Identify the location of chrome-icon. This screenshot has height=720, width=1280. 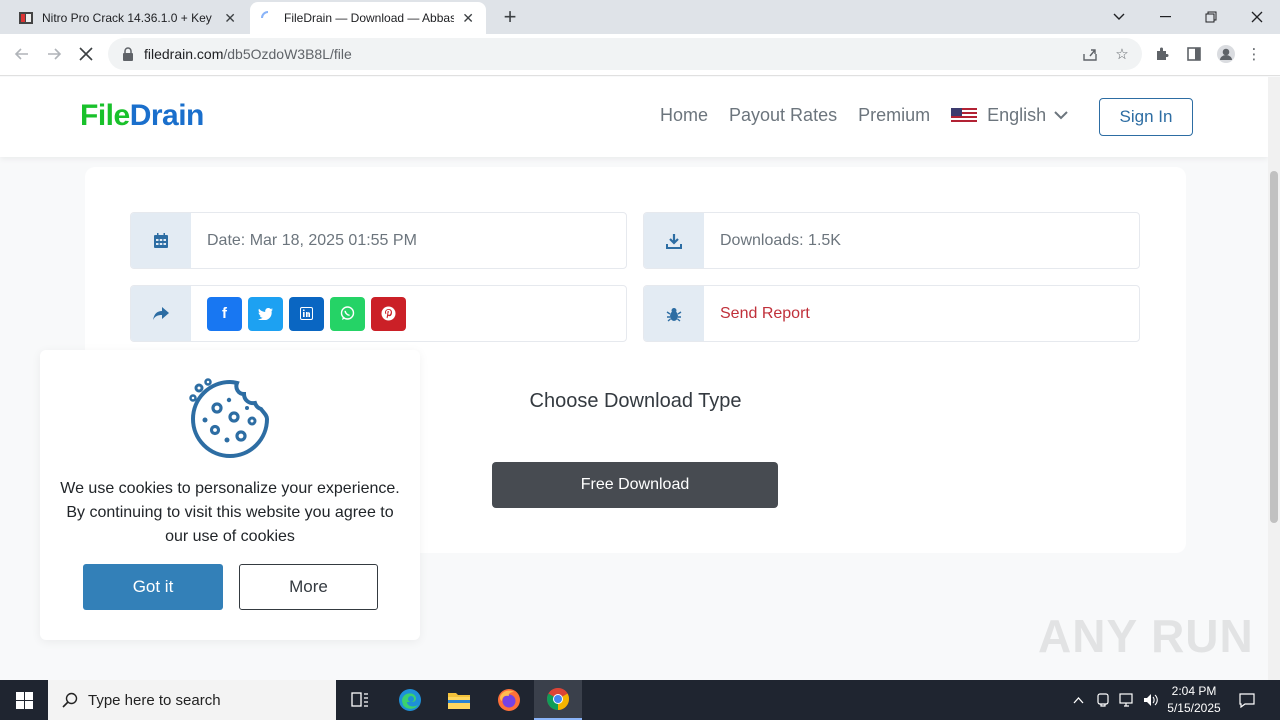
(558, 700).